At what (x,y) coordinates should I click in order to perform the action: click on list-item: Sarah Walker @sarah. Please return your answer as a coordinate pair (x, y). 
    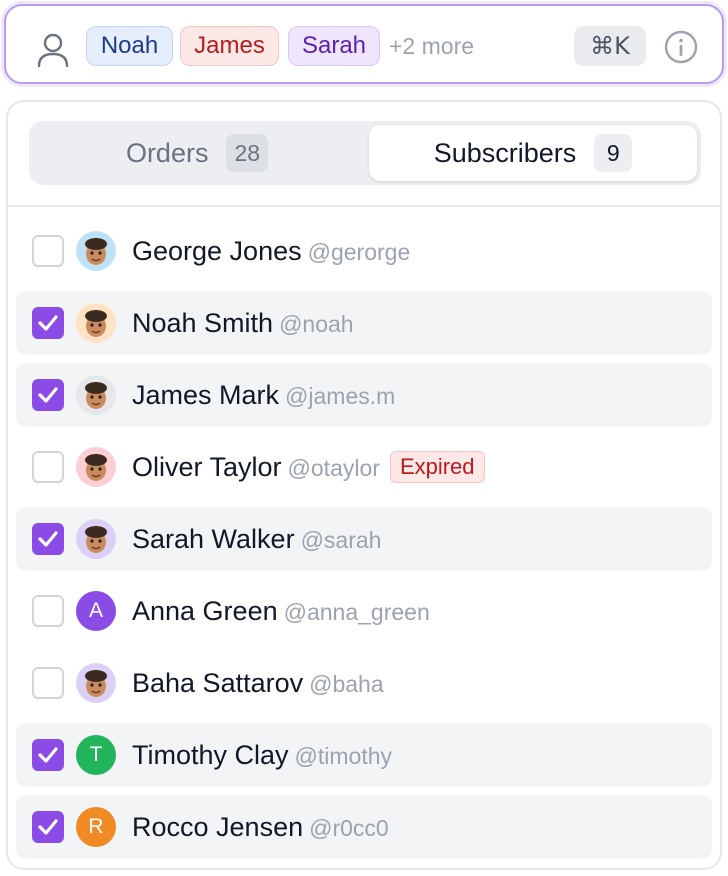
    Looking at the image, I should click on (364, 539).